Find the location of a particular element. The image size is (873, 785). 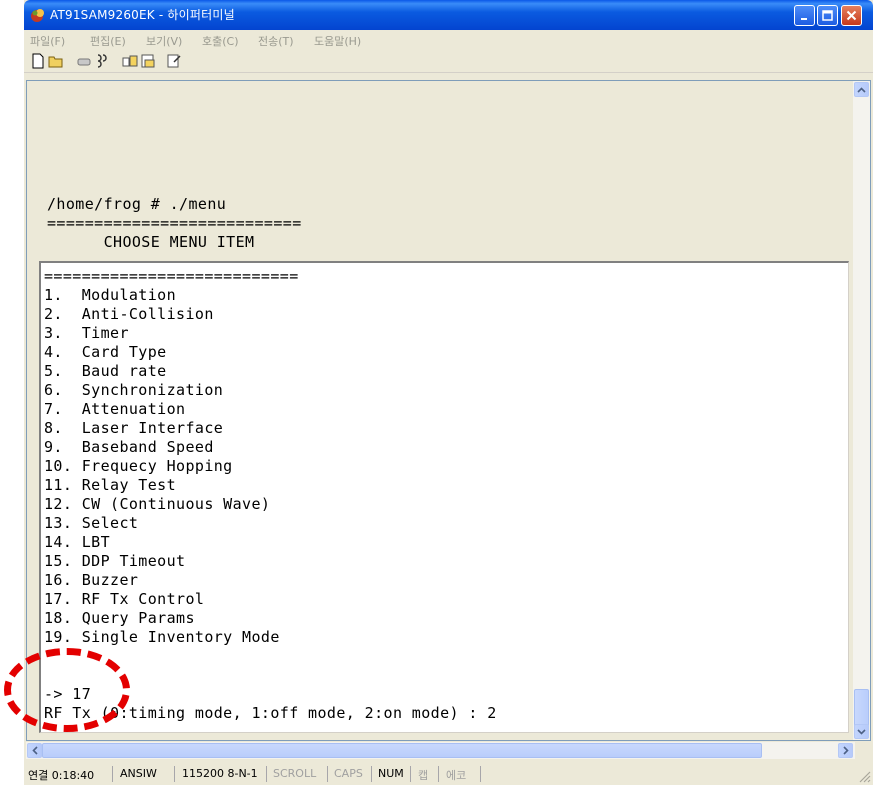

menu-option: 13. Select is located at coordinates (91, 523).